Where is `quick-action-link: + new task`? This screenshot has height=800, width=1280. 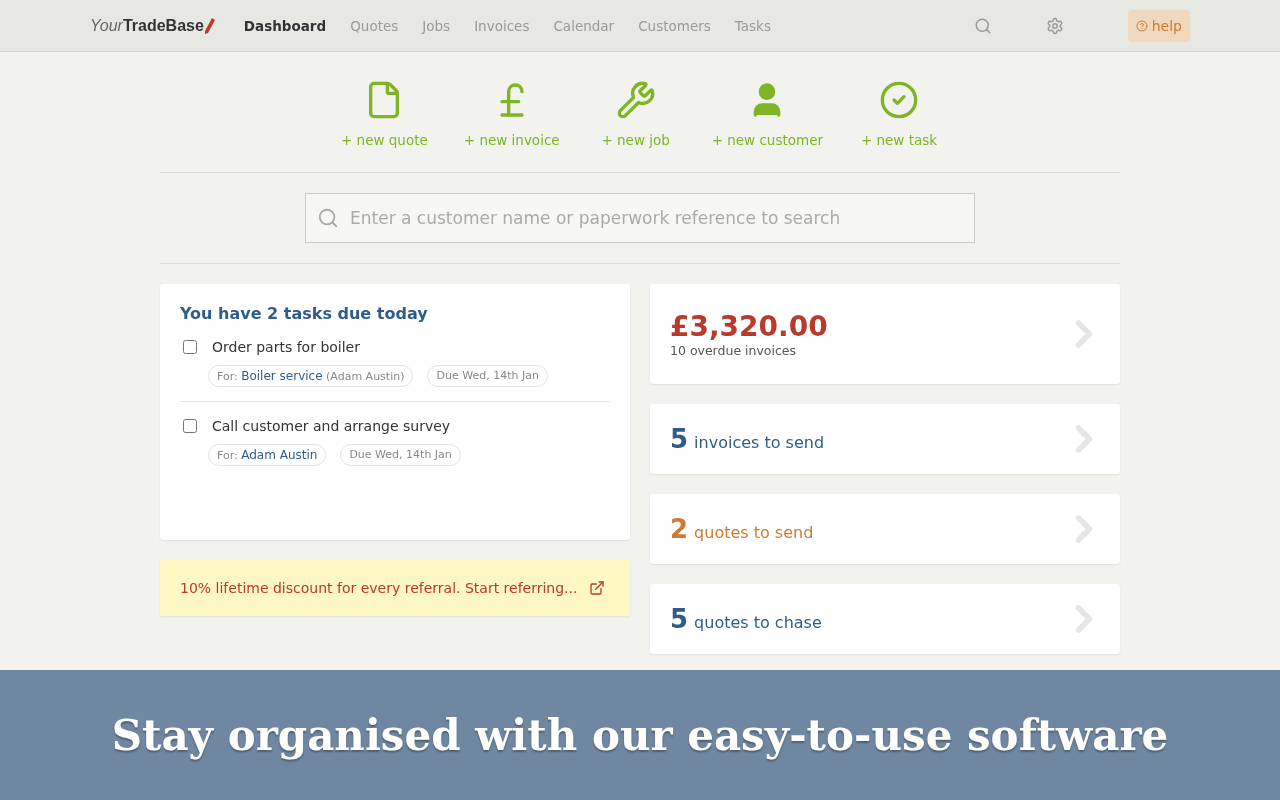 quick-action-link: + new task is located at coordinates (899, 114).